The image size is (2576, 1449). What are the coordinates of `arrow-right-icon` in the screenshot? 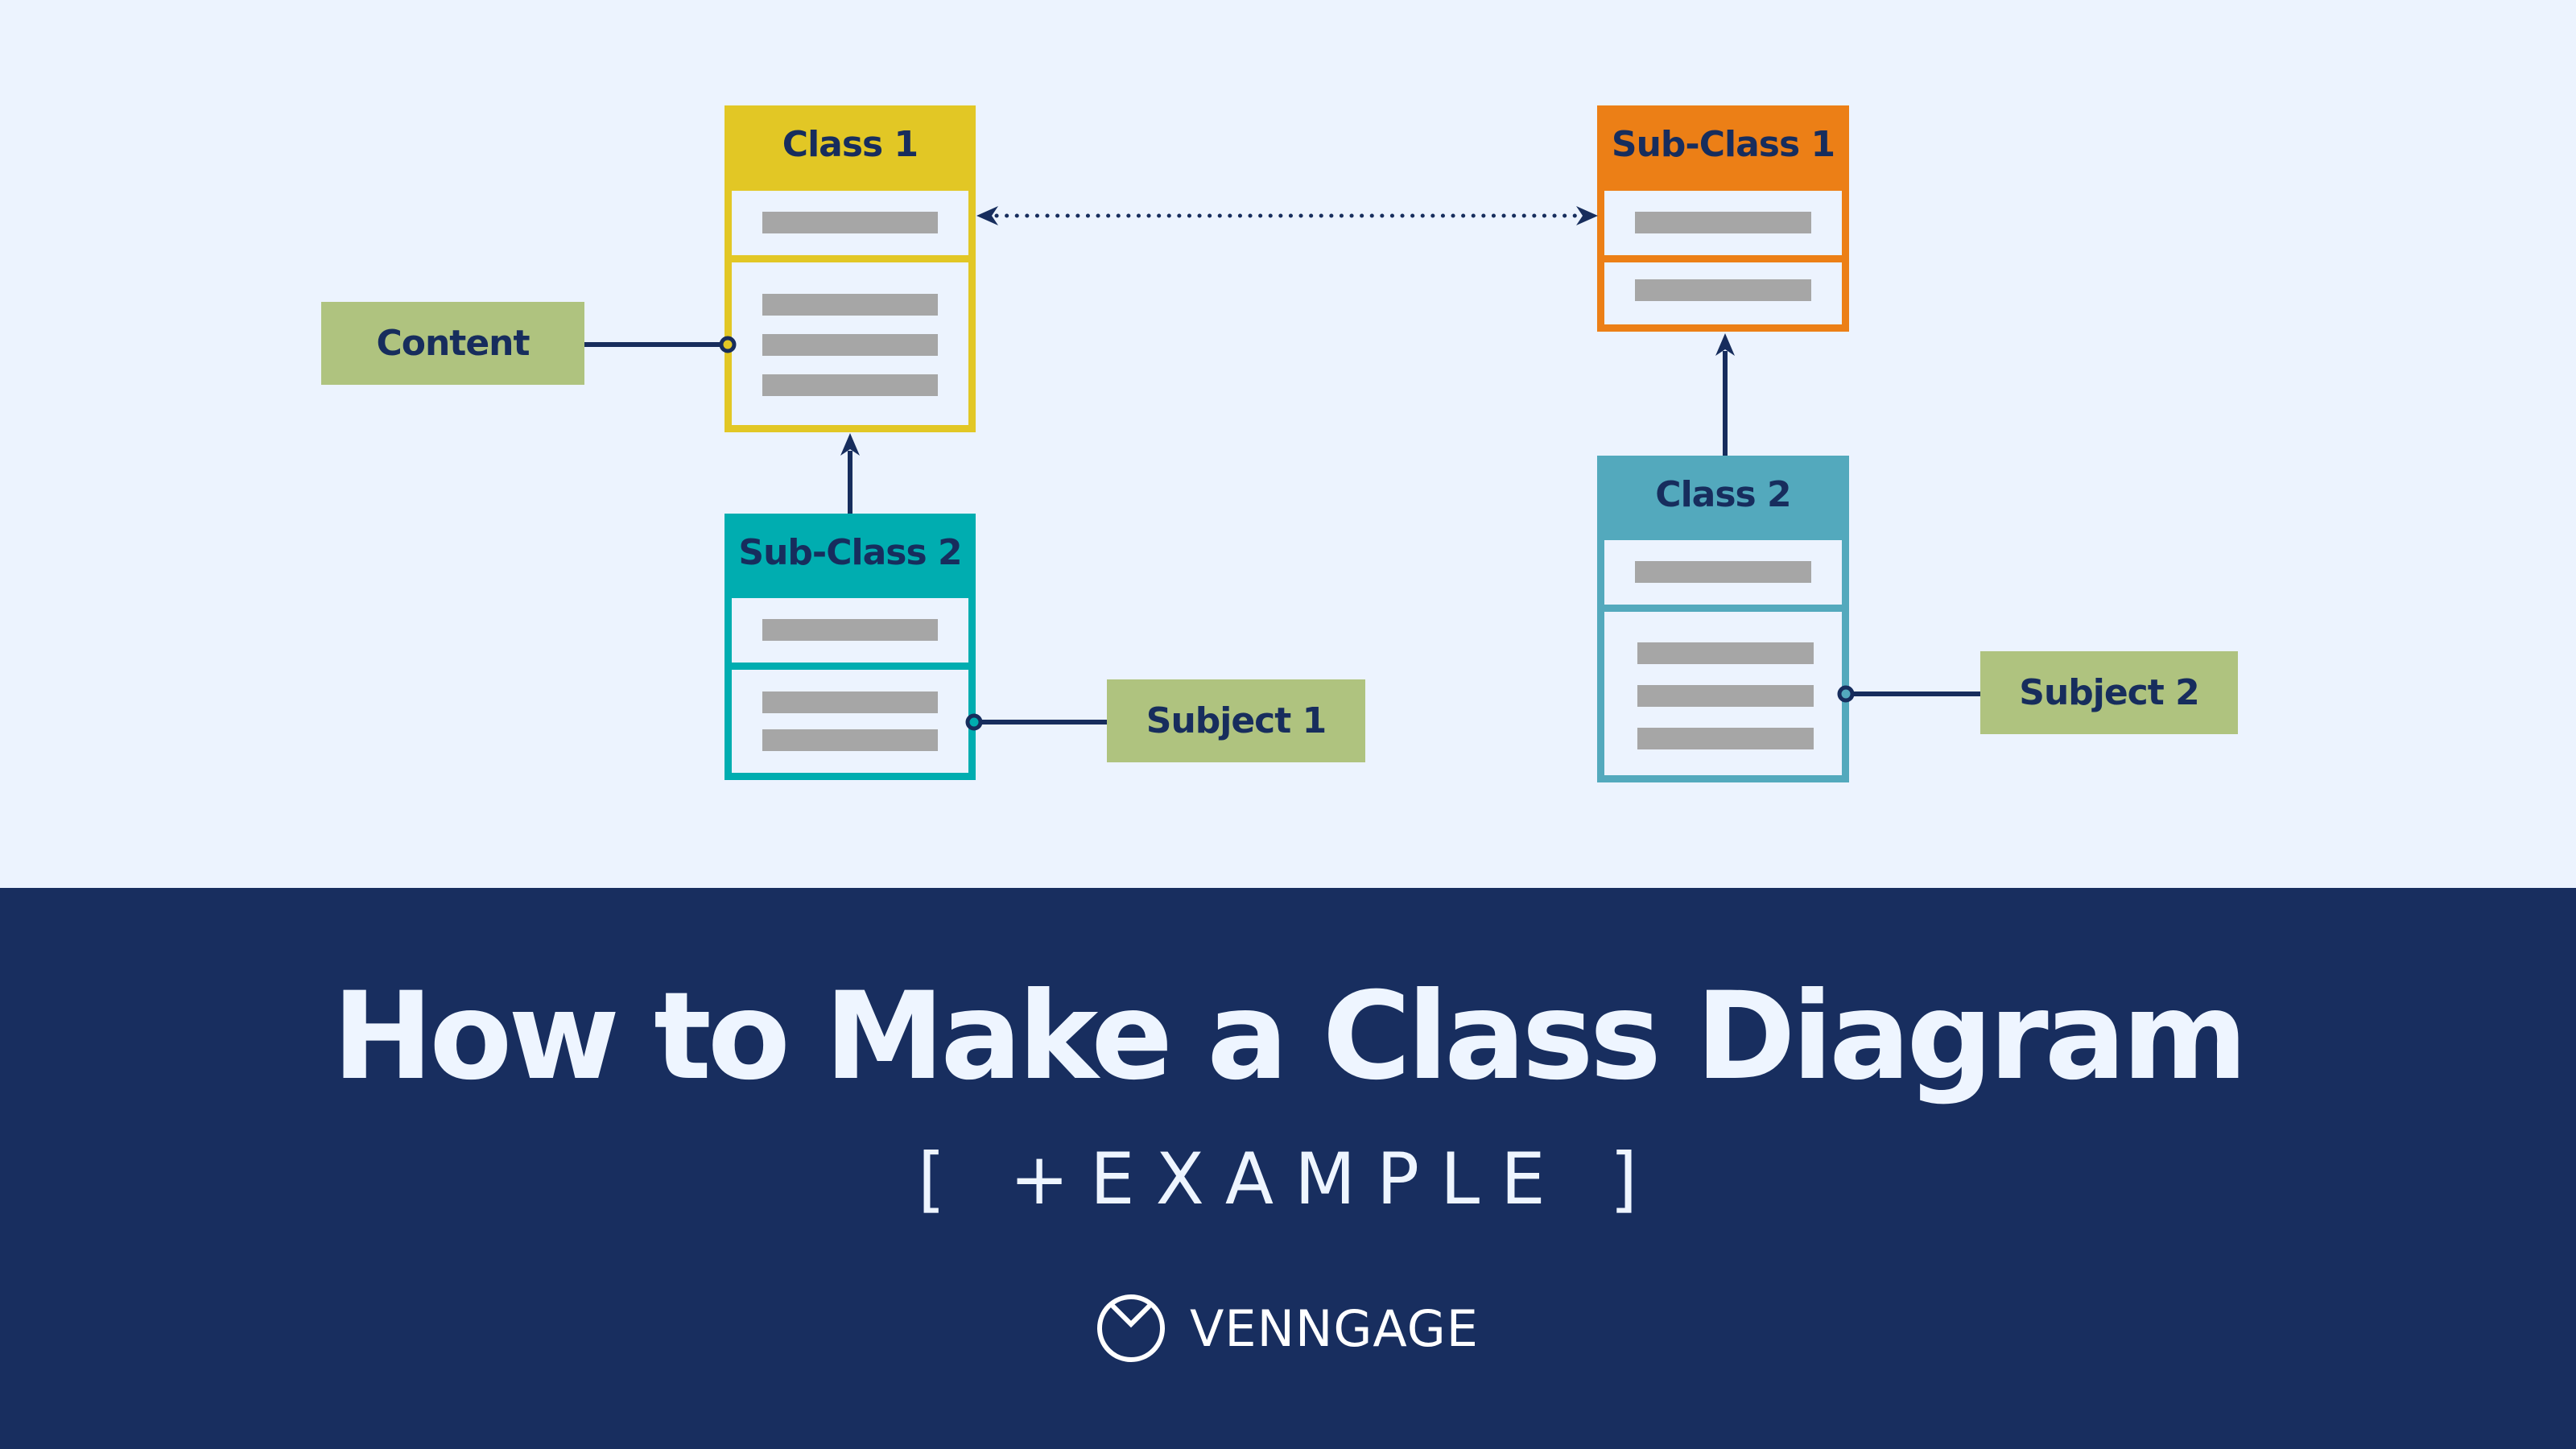 It's located at (1587, 215).